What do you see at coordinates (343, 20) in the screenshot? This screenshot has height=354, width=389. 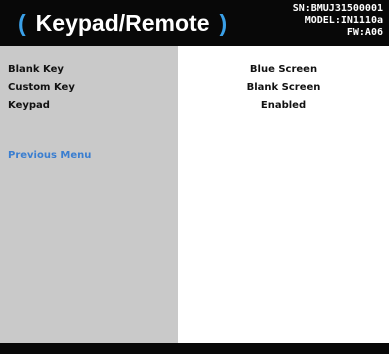 I see `model-number: MODEL:IN1110a` at bounding box center [343, 20].